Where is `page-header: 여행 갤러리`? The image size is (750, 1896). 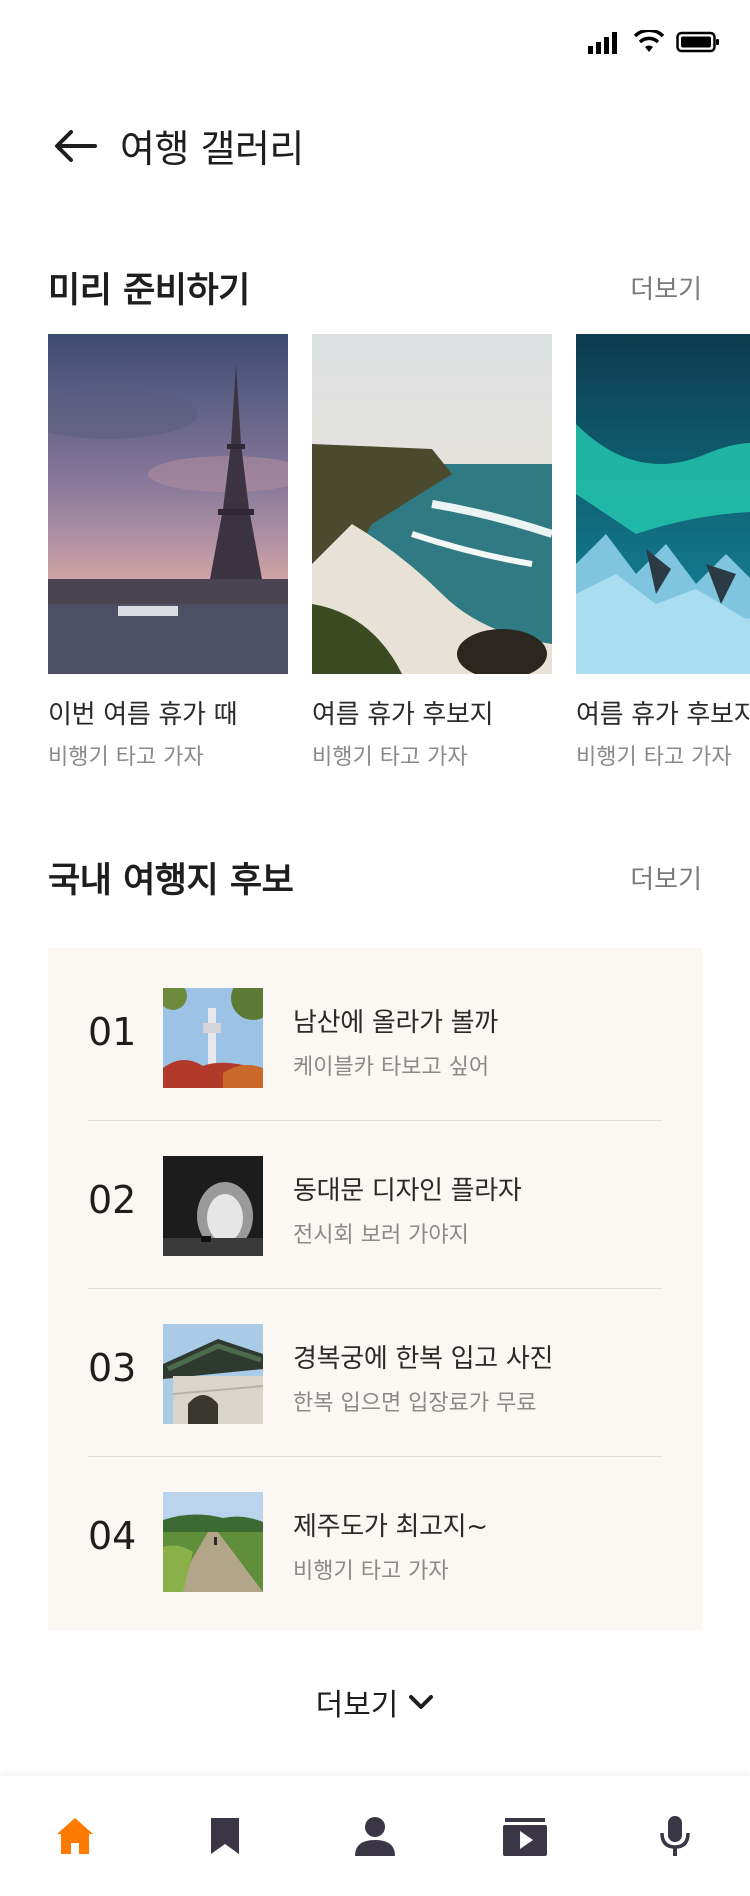 page-header: 여행 갤러리 is located at coordinates (177, 145).